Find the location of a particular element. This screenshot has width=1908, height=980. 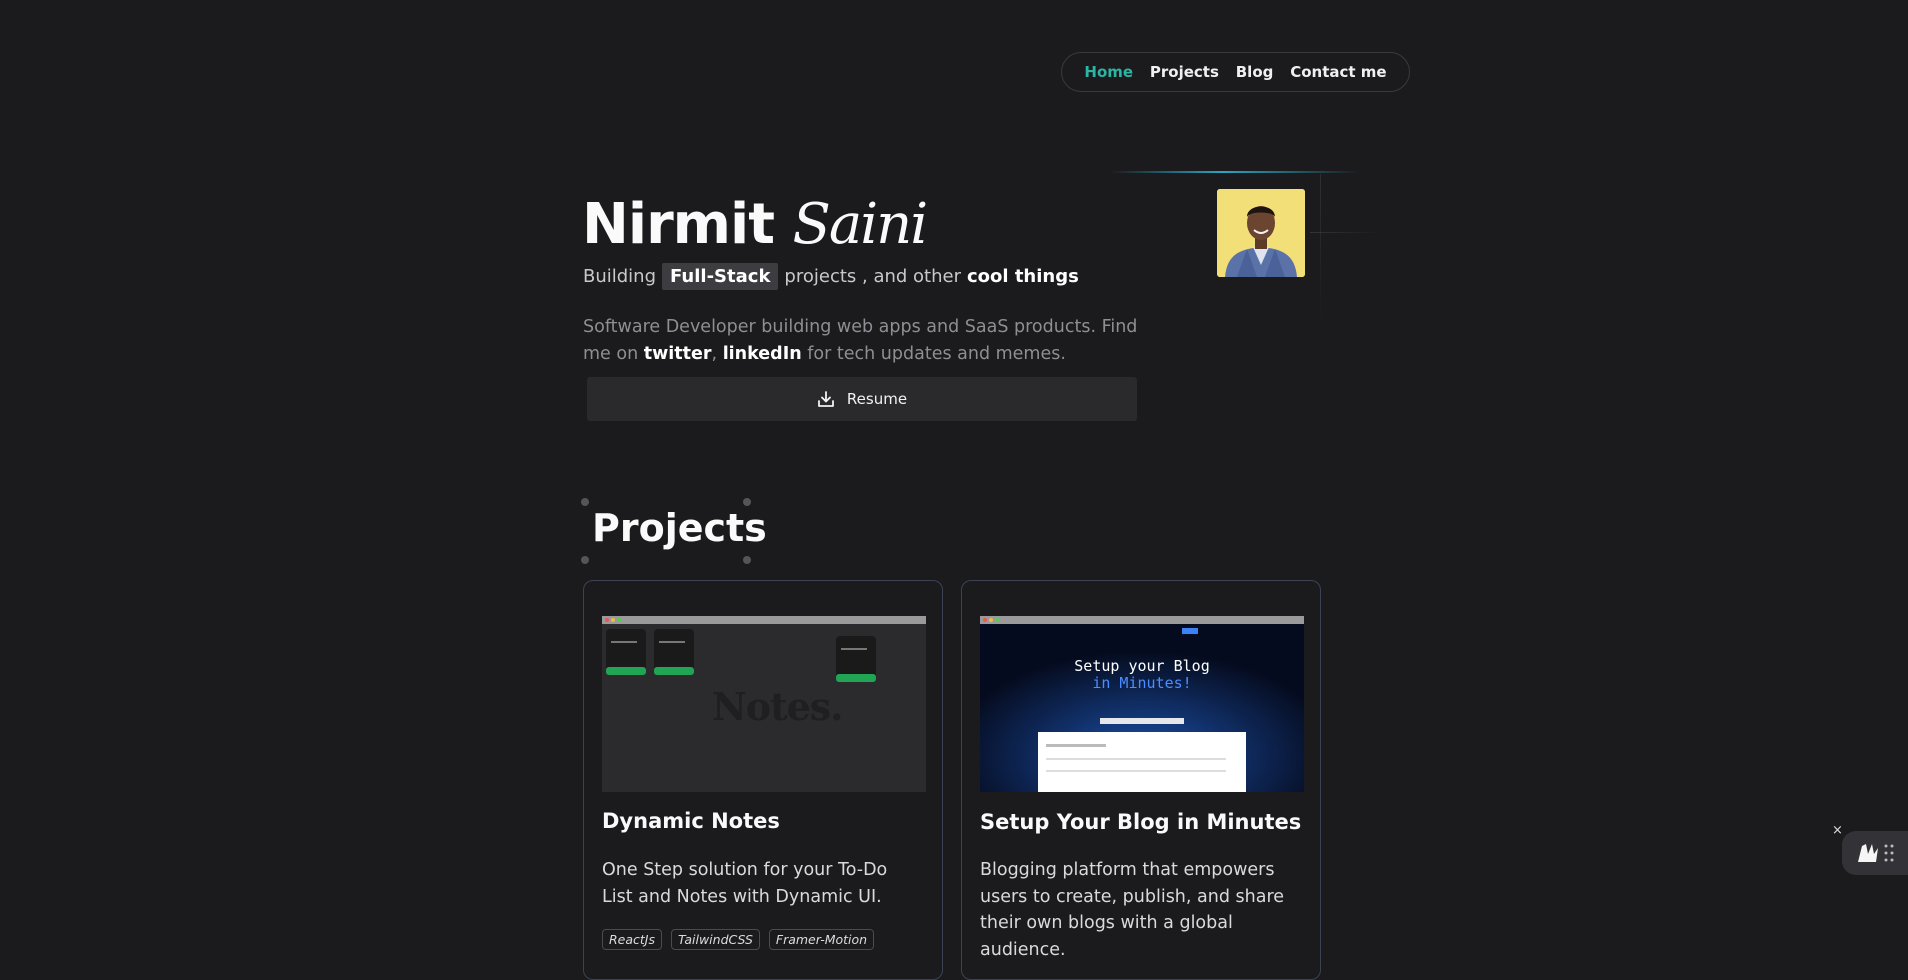

nav-projects: Projects is located at coordinates (1184, 72).